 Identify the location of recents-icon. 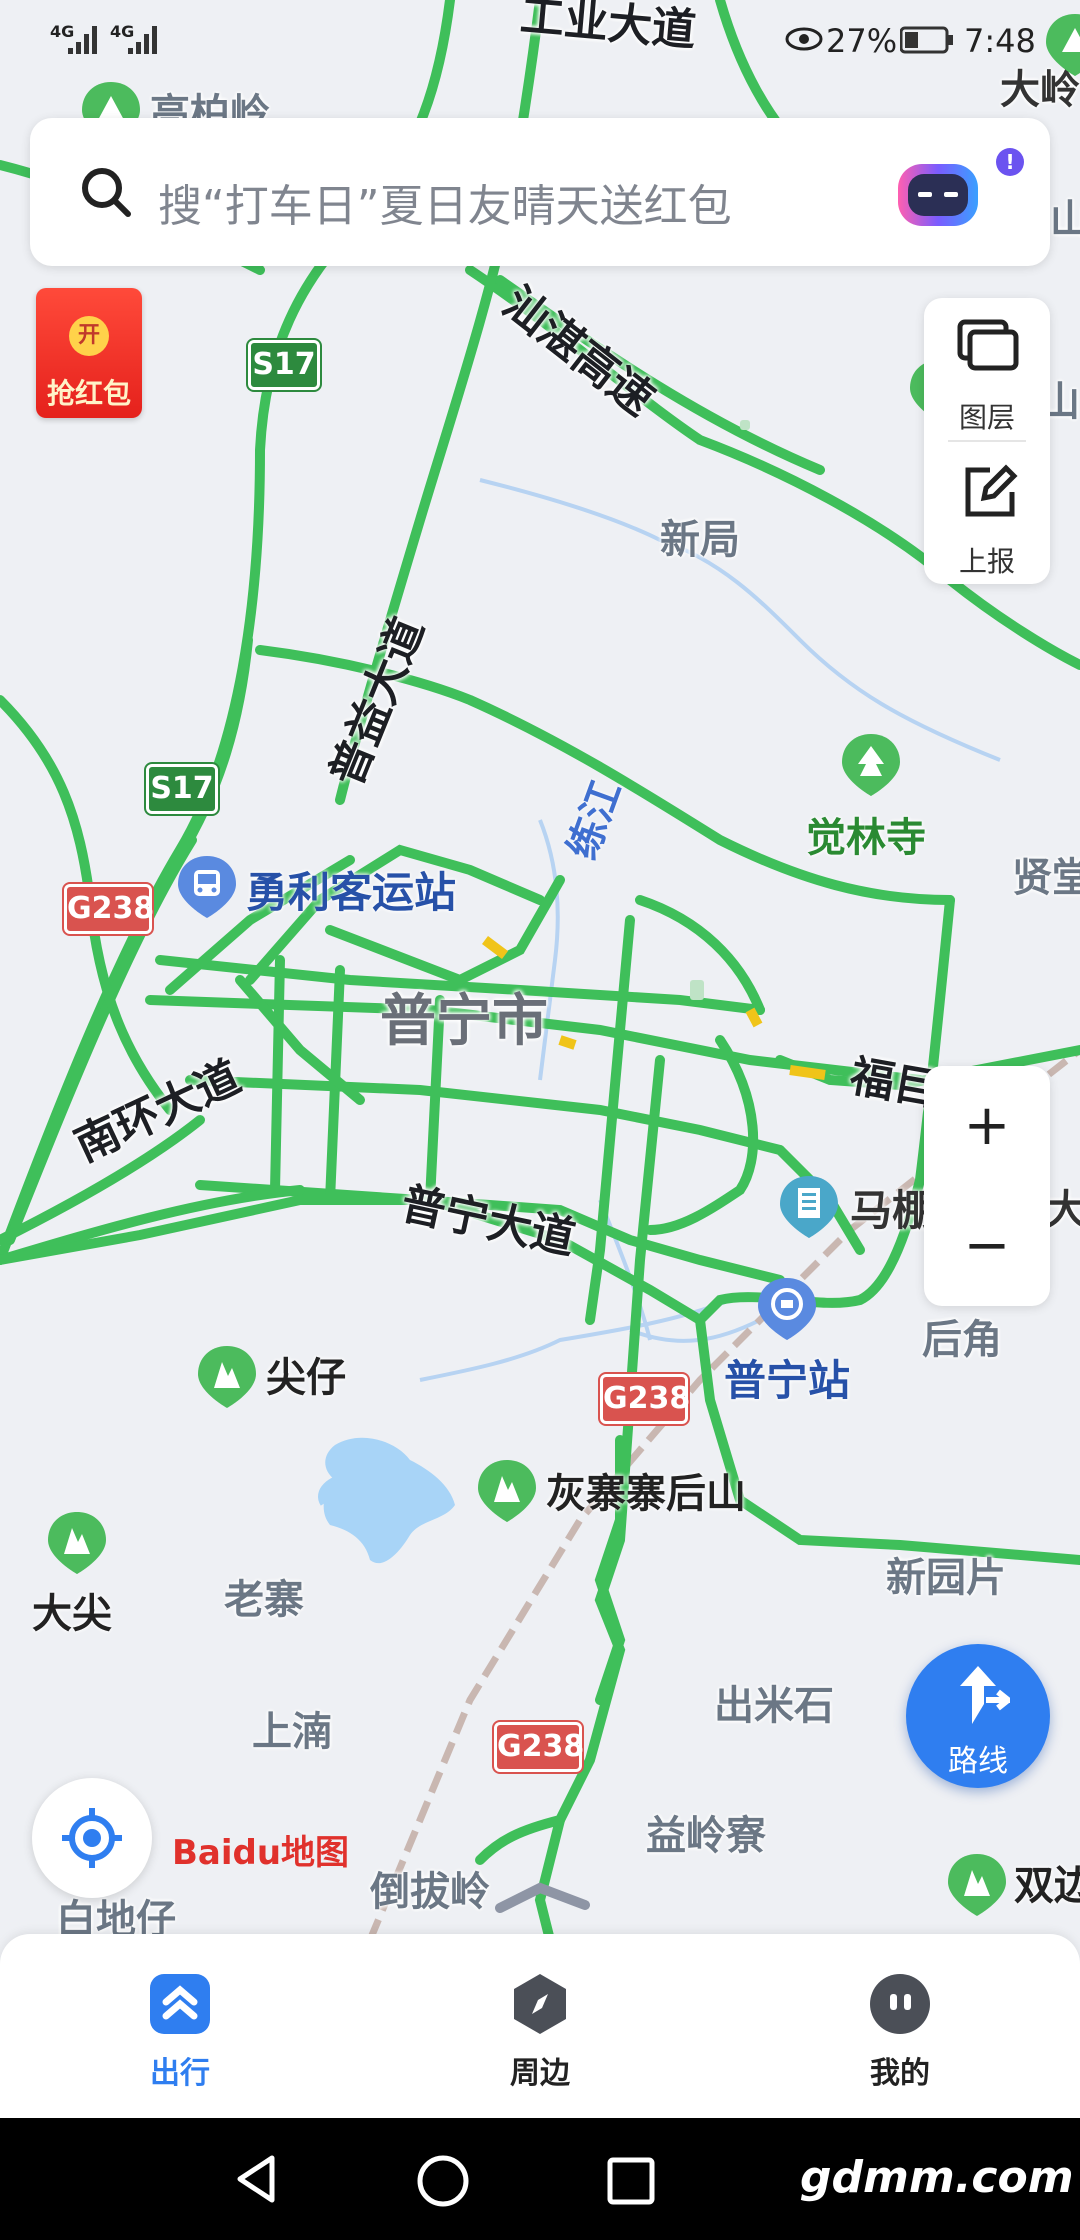
(631, 2181).